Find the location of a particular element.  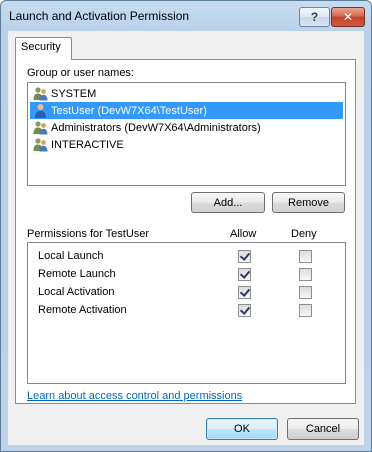

title-bar: Launch and Activation Permission ? ✕ is located at coordinates (186, 16).